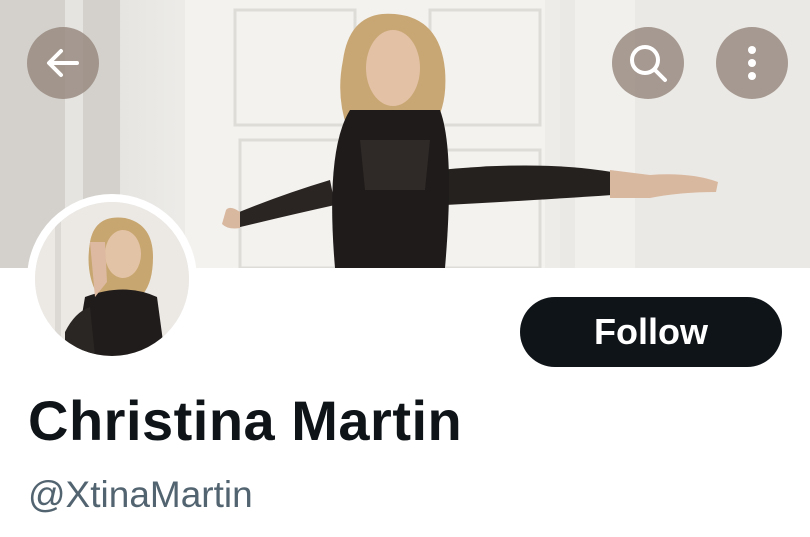  Describe the element at coordinates (140, 494) in the screenshot. I see `profile-handle: @XtinaMartin` at that location.